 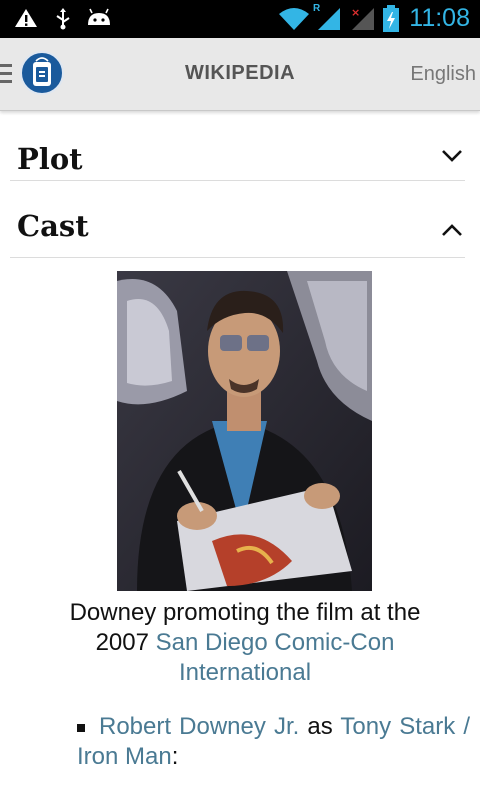 I want to click on actor-link: Robert Downey Jr., so click(x=199, y=726).